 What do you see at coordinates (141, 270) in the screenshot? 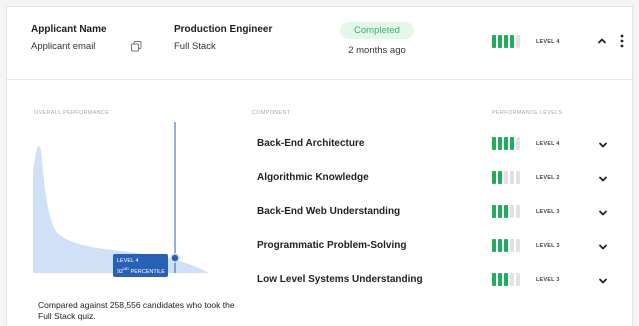
I see `tooltip-percentile: 92ND PERCENTILE` at bounding box center [141, 270].